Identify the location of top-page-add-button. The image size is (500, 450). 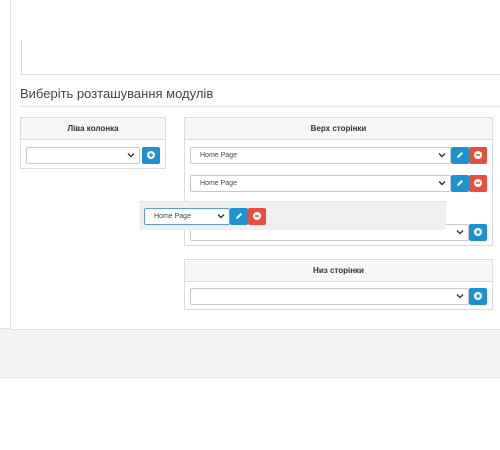
(478, 232).